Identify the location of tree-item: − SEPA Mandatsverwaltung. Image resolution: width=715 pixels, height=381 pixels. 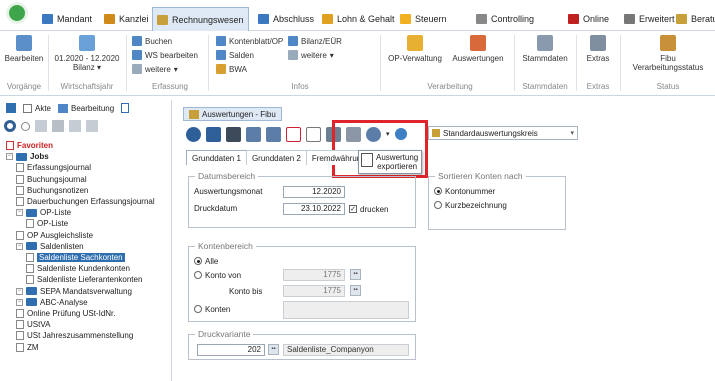
(74, 291).